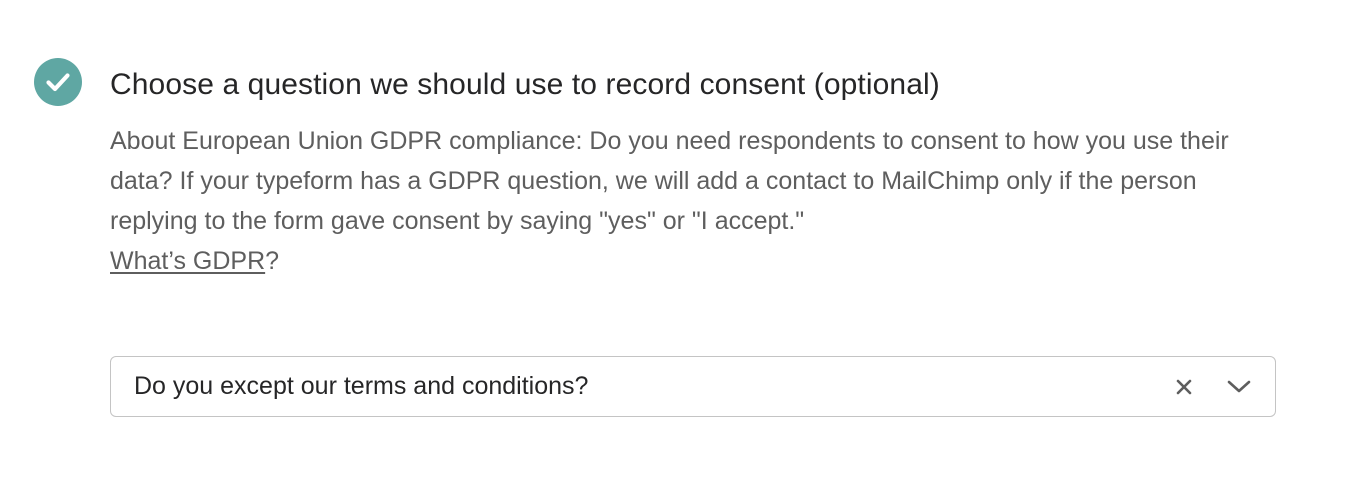 This screenshot has height=484, width=1372. I want to click on close-icon, so click(1184, 387).